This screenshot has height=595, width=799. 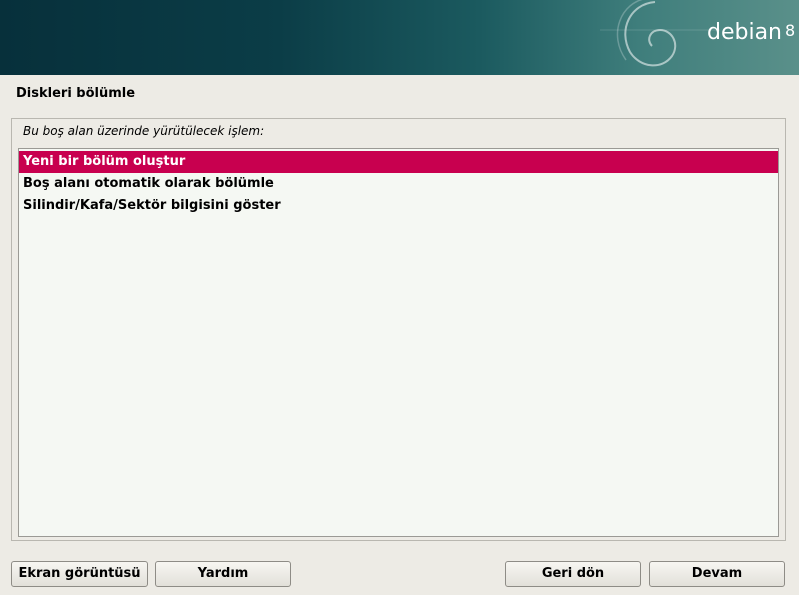 I want to click on continue-button: Devam, so click(x=717, y=574).